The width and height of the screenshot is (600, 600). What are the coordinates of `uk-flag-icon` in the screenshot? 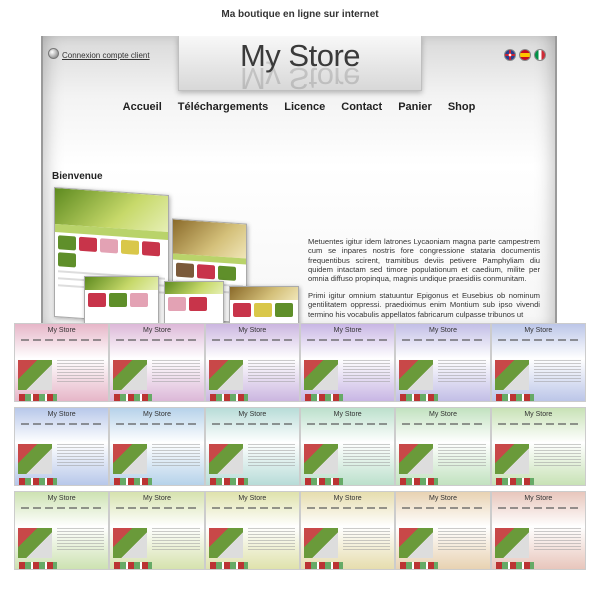 It's located at (510, 55).